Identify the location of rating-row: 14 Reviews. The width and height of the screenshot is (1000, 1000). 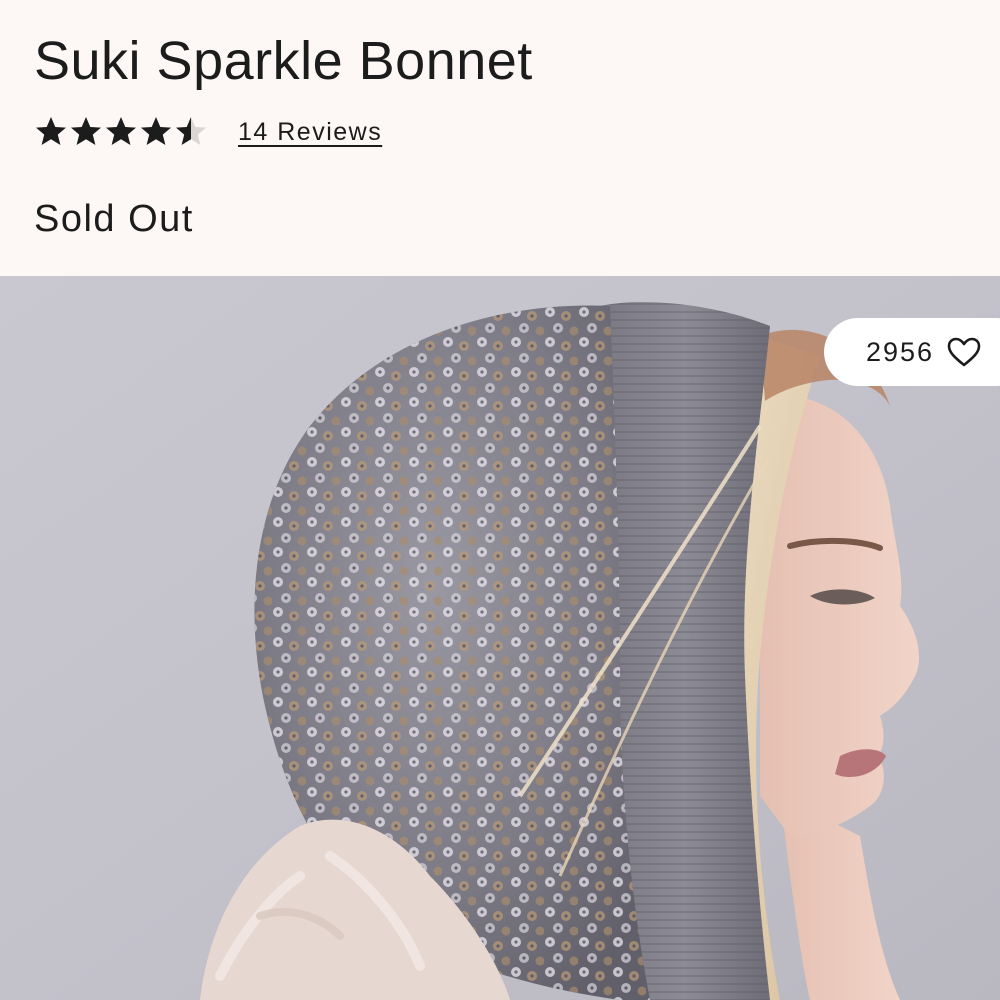
(208, 132).